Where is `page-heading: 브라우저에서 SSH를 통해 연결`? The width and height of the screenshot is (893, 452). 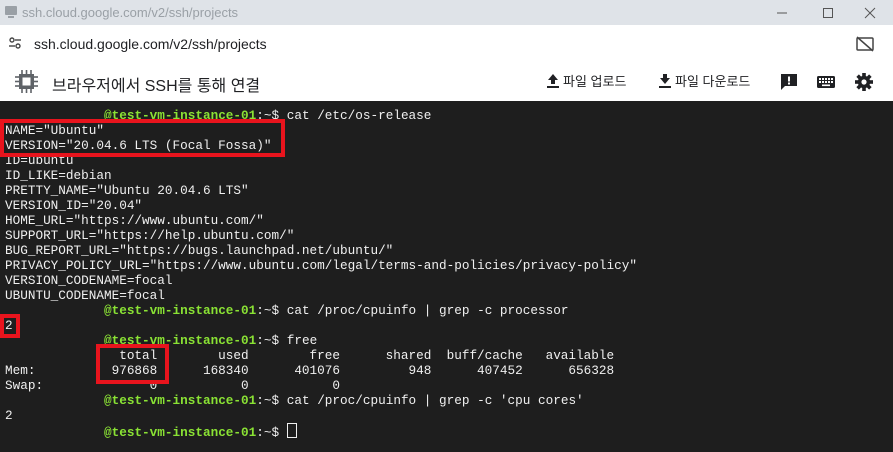
page-heading: 브라우저에서 SSH를 통해 연결 is located at coordinates (156, 86).